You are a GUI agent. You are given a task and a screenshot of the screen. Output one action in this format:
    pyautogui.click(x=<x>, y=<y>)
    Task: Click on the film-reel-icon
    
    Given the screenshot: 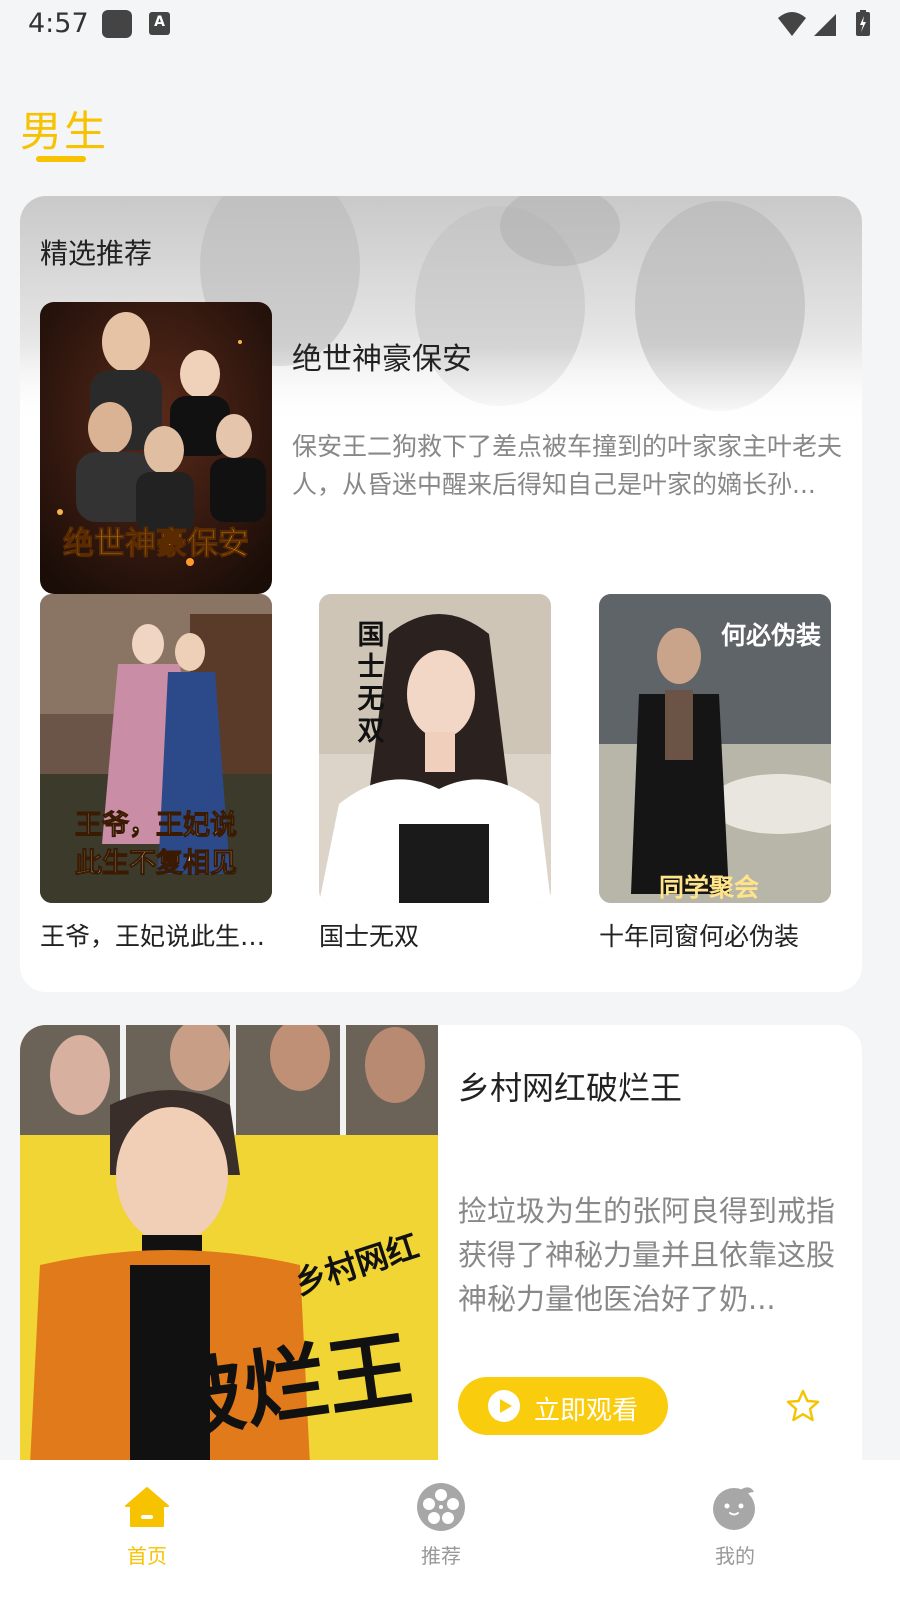 What is the action you would take?
    pyautogui.click(x=441, y=1507)
    